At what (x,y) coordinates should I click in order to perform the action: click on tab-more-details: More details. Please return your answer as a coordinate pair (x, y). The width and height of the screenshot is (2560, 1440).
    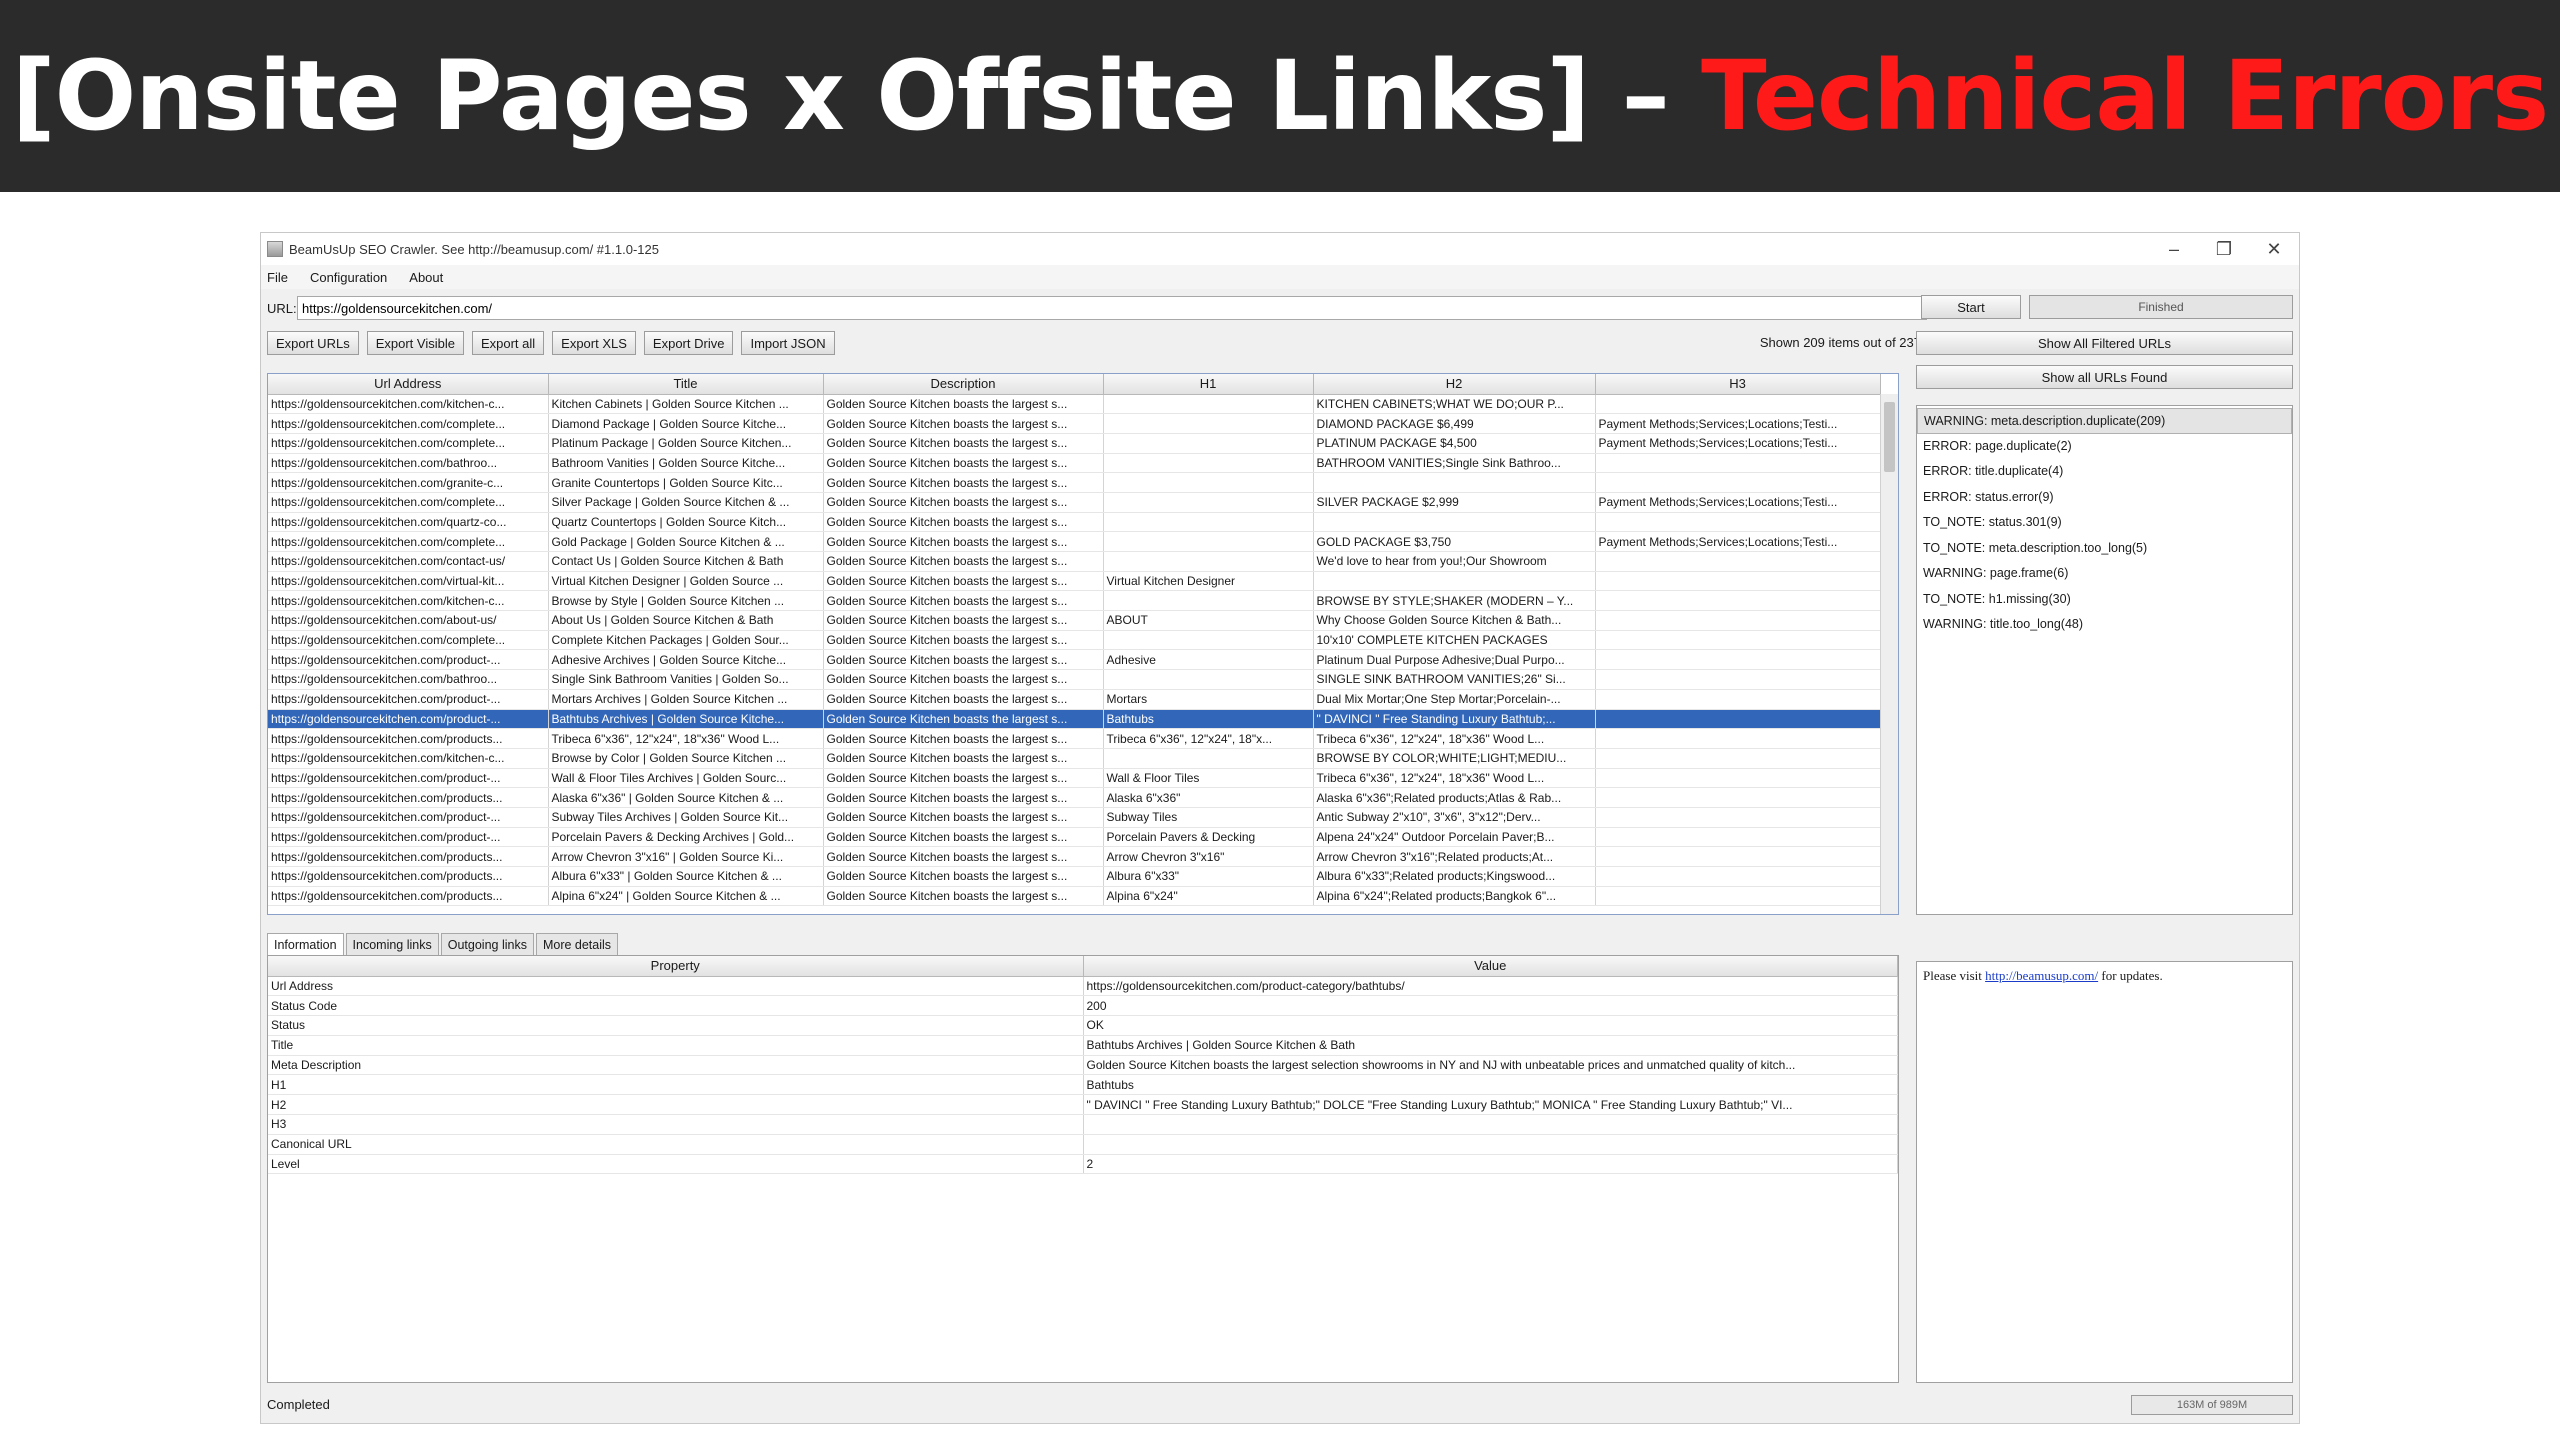
    Looking at the image, I should click on (577, 944).